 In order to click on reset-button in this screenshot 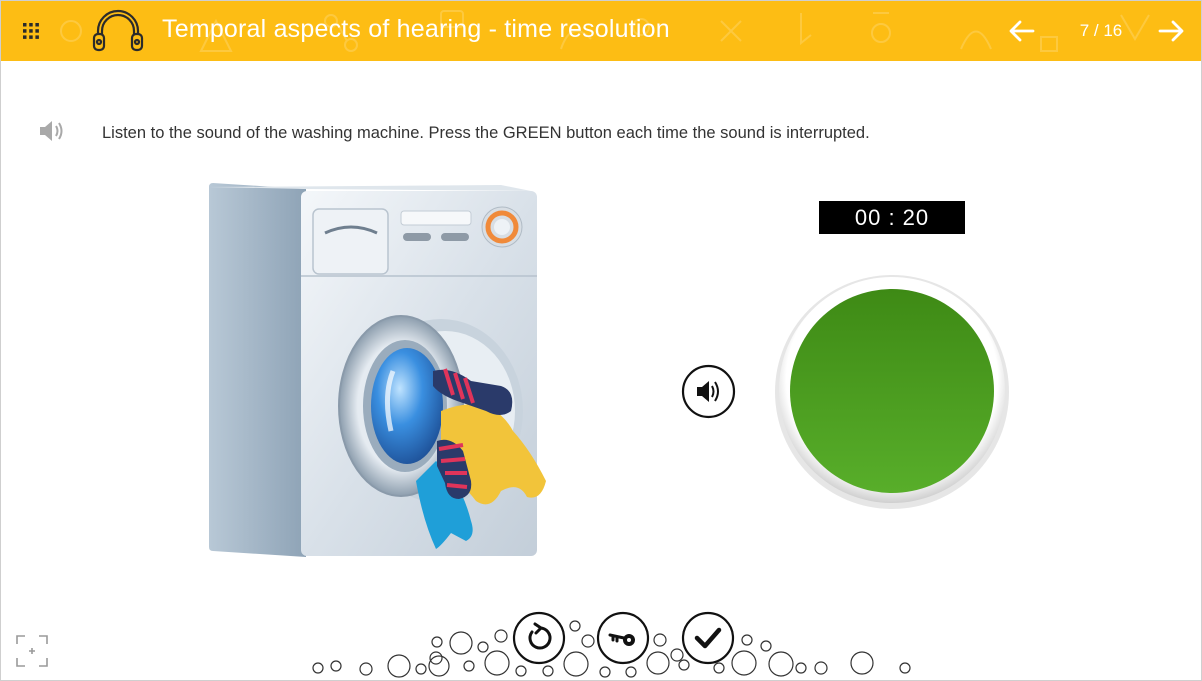, I will do `click(539, 638)`.